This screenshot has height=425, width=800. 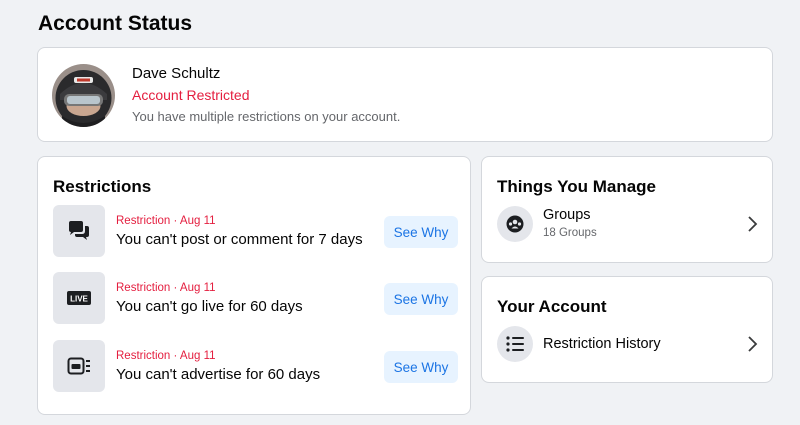 What do you see at coordinates (176, 73) in the screenshot?
I see `user-name: Dave Schultz` at bounding box center [176, 73].